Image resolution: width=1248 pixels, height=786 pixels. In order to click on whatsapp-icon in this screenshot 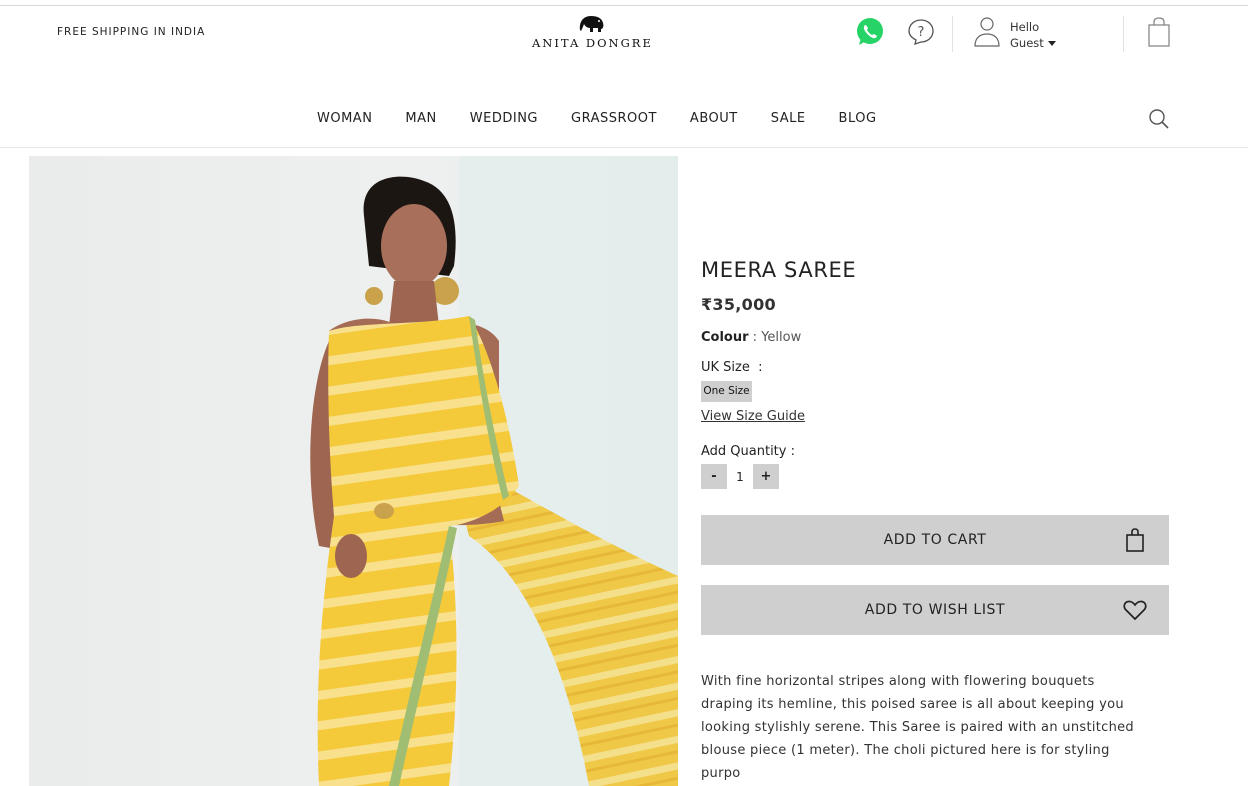, I will do `click(870, 32)`.